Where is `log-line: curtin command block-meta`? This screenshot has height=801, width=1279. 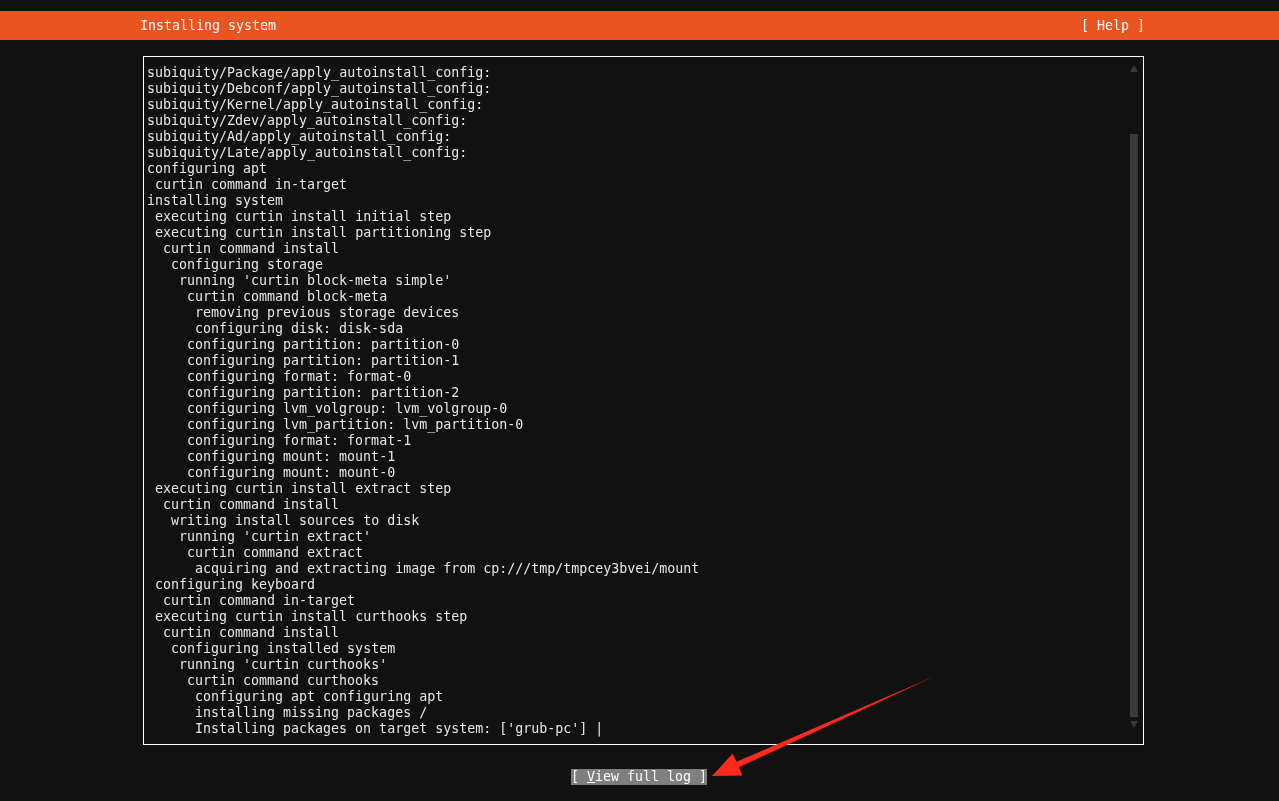 log-line: curtin command block-meta is located at coordinates (287, 297).